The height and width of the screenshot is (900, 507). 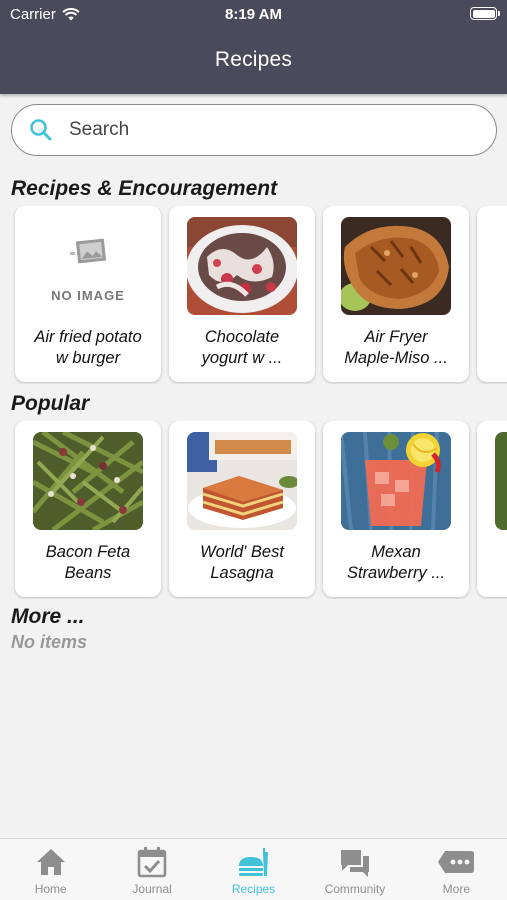 I want to click on search-bar, so click(x=254, y=130).